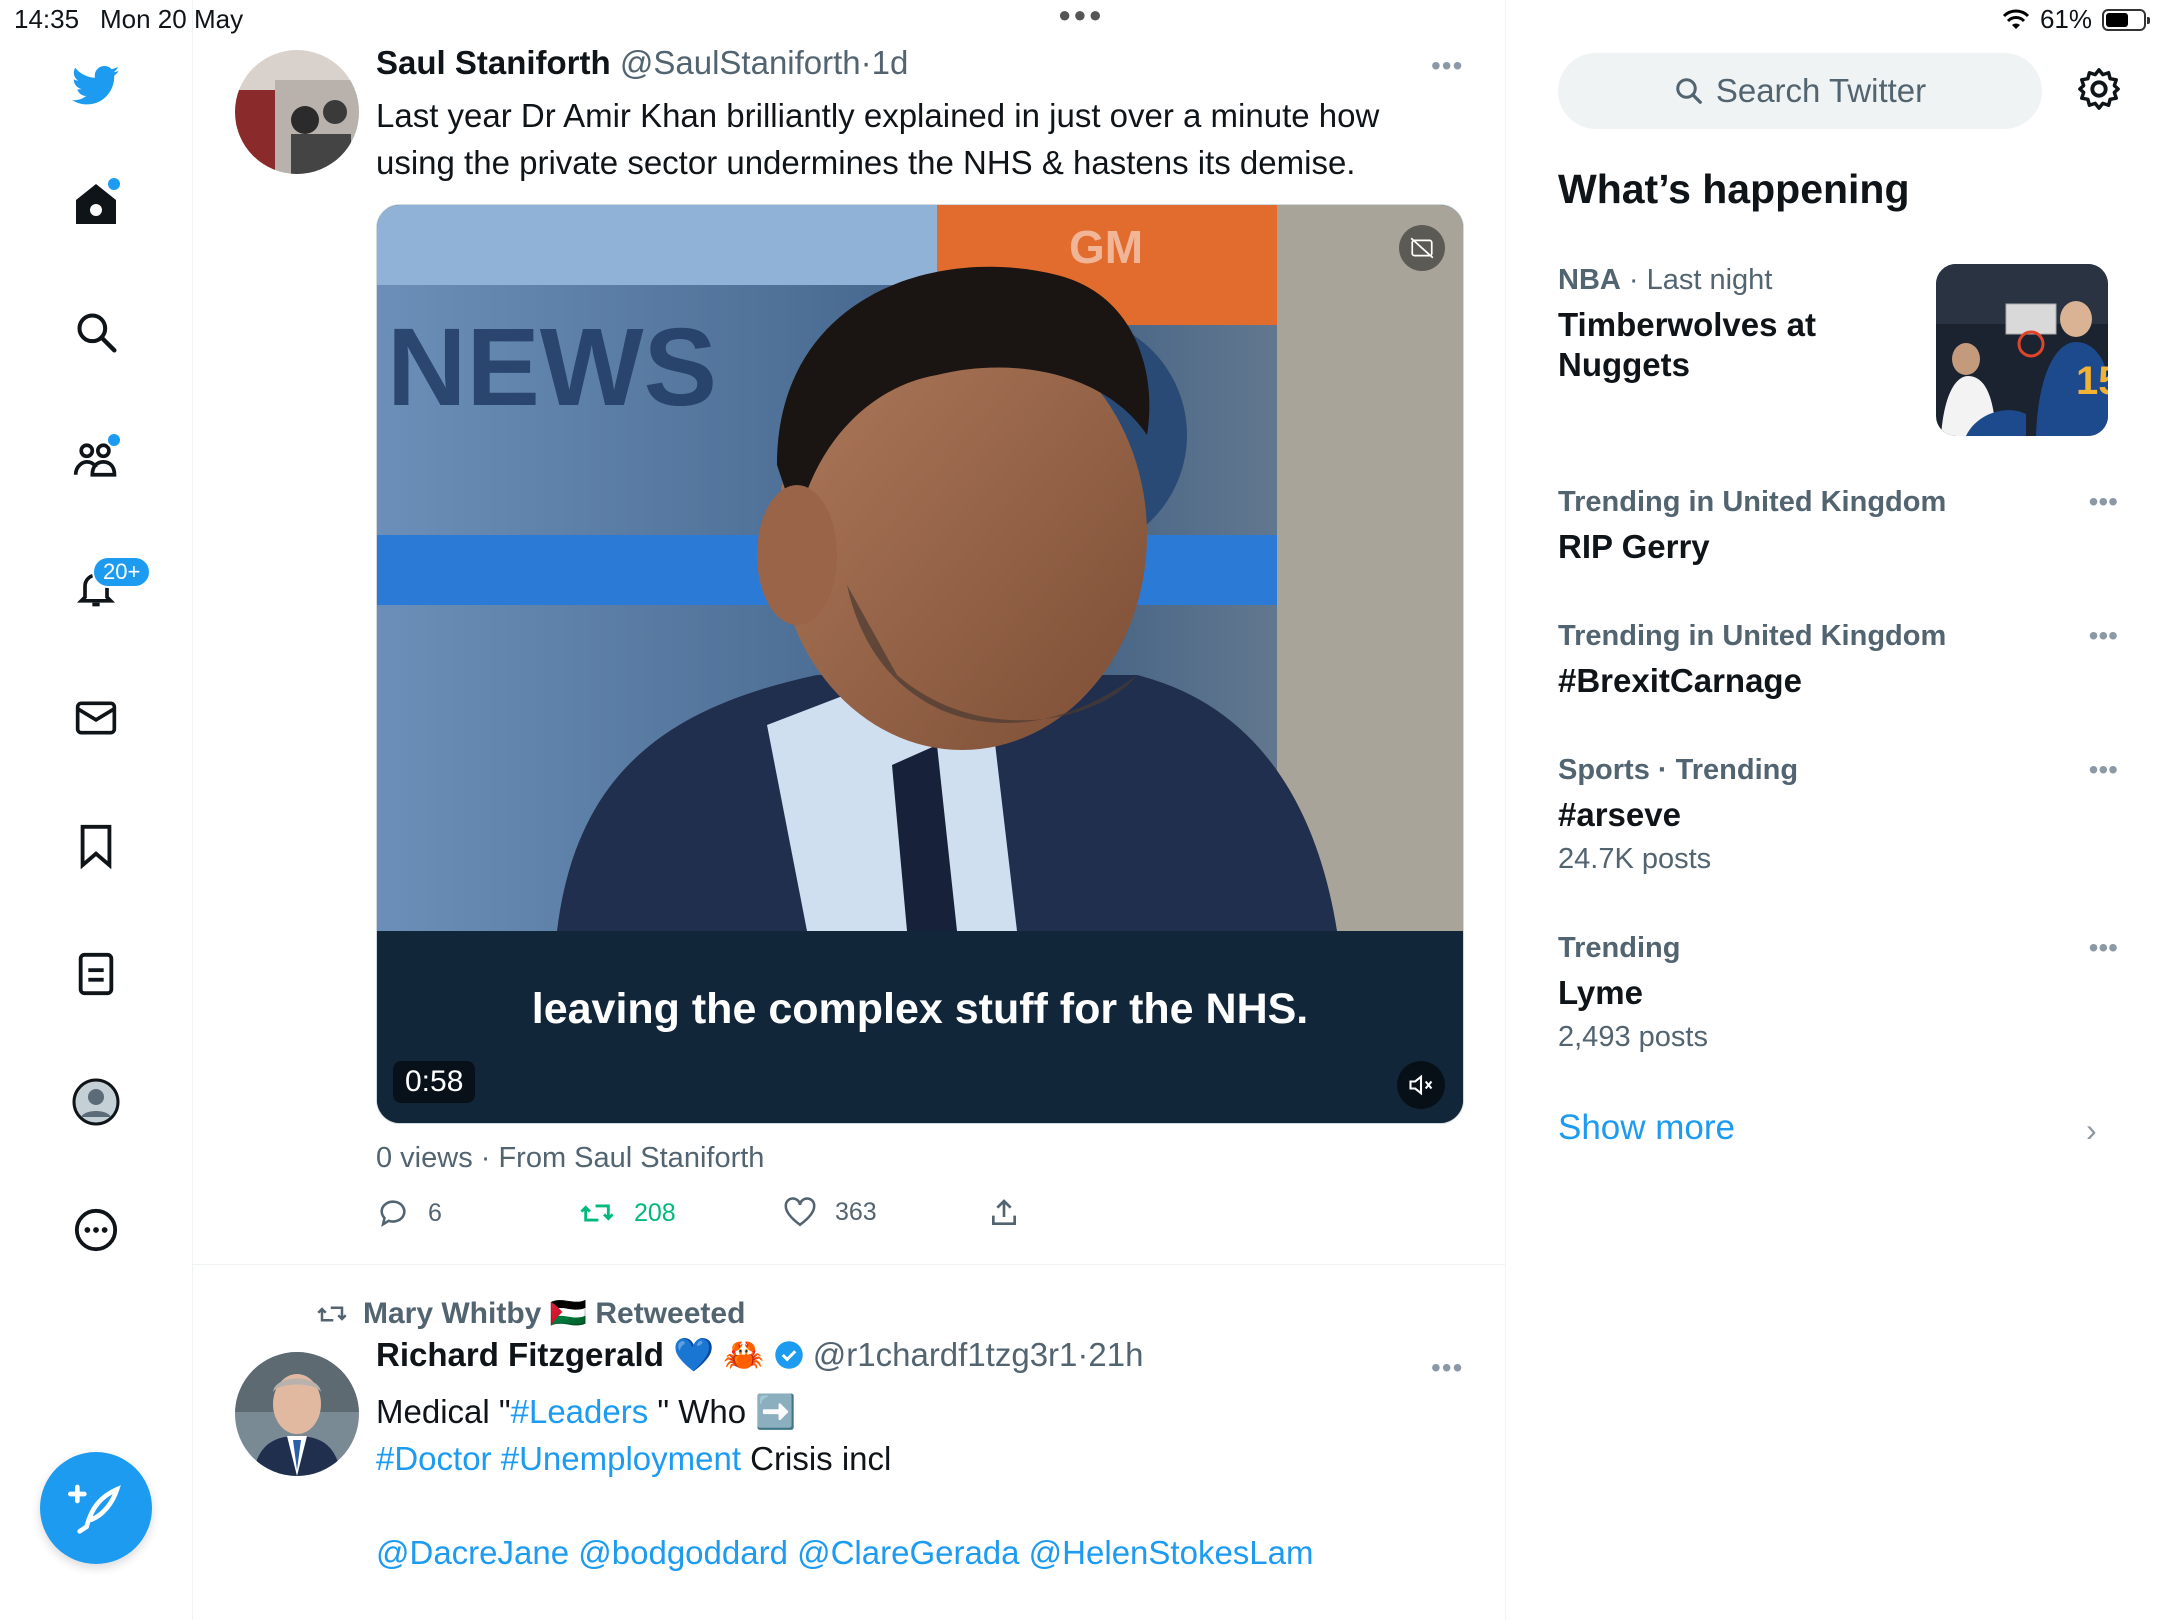  What do you see at coordinates (435, 1212) in the screenshot?
I see `reply-count: 6` at bounding box center [435, 1212].